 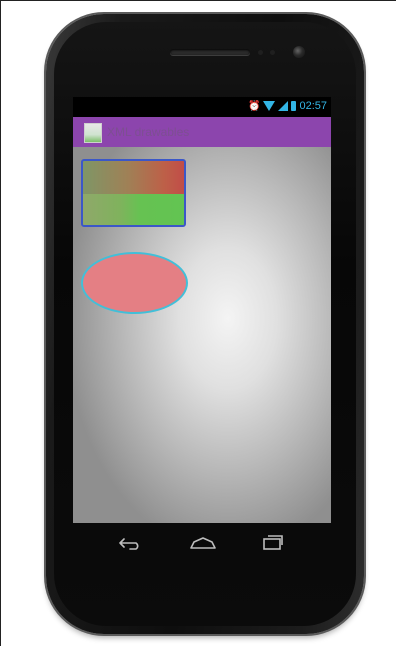 What do you see at coordinates (273, 542) in the screenshot?
I see `recent-apps-icon` at bounding box center [273, 542].